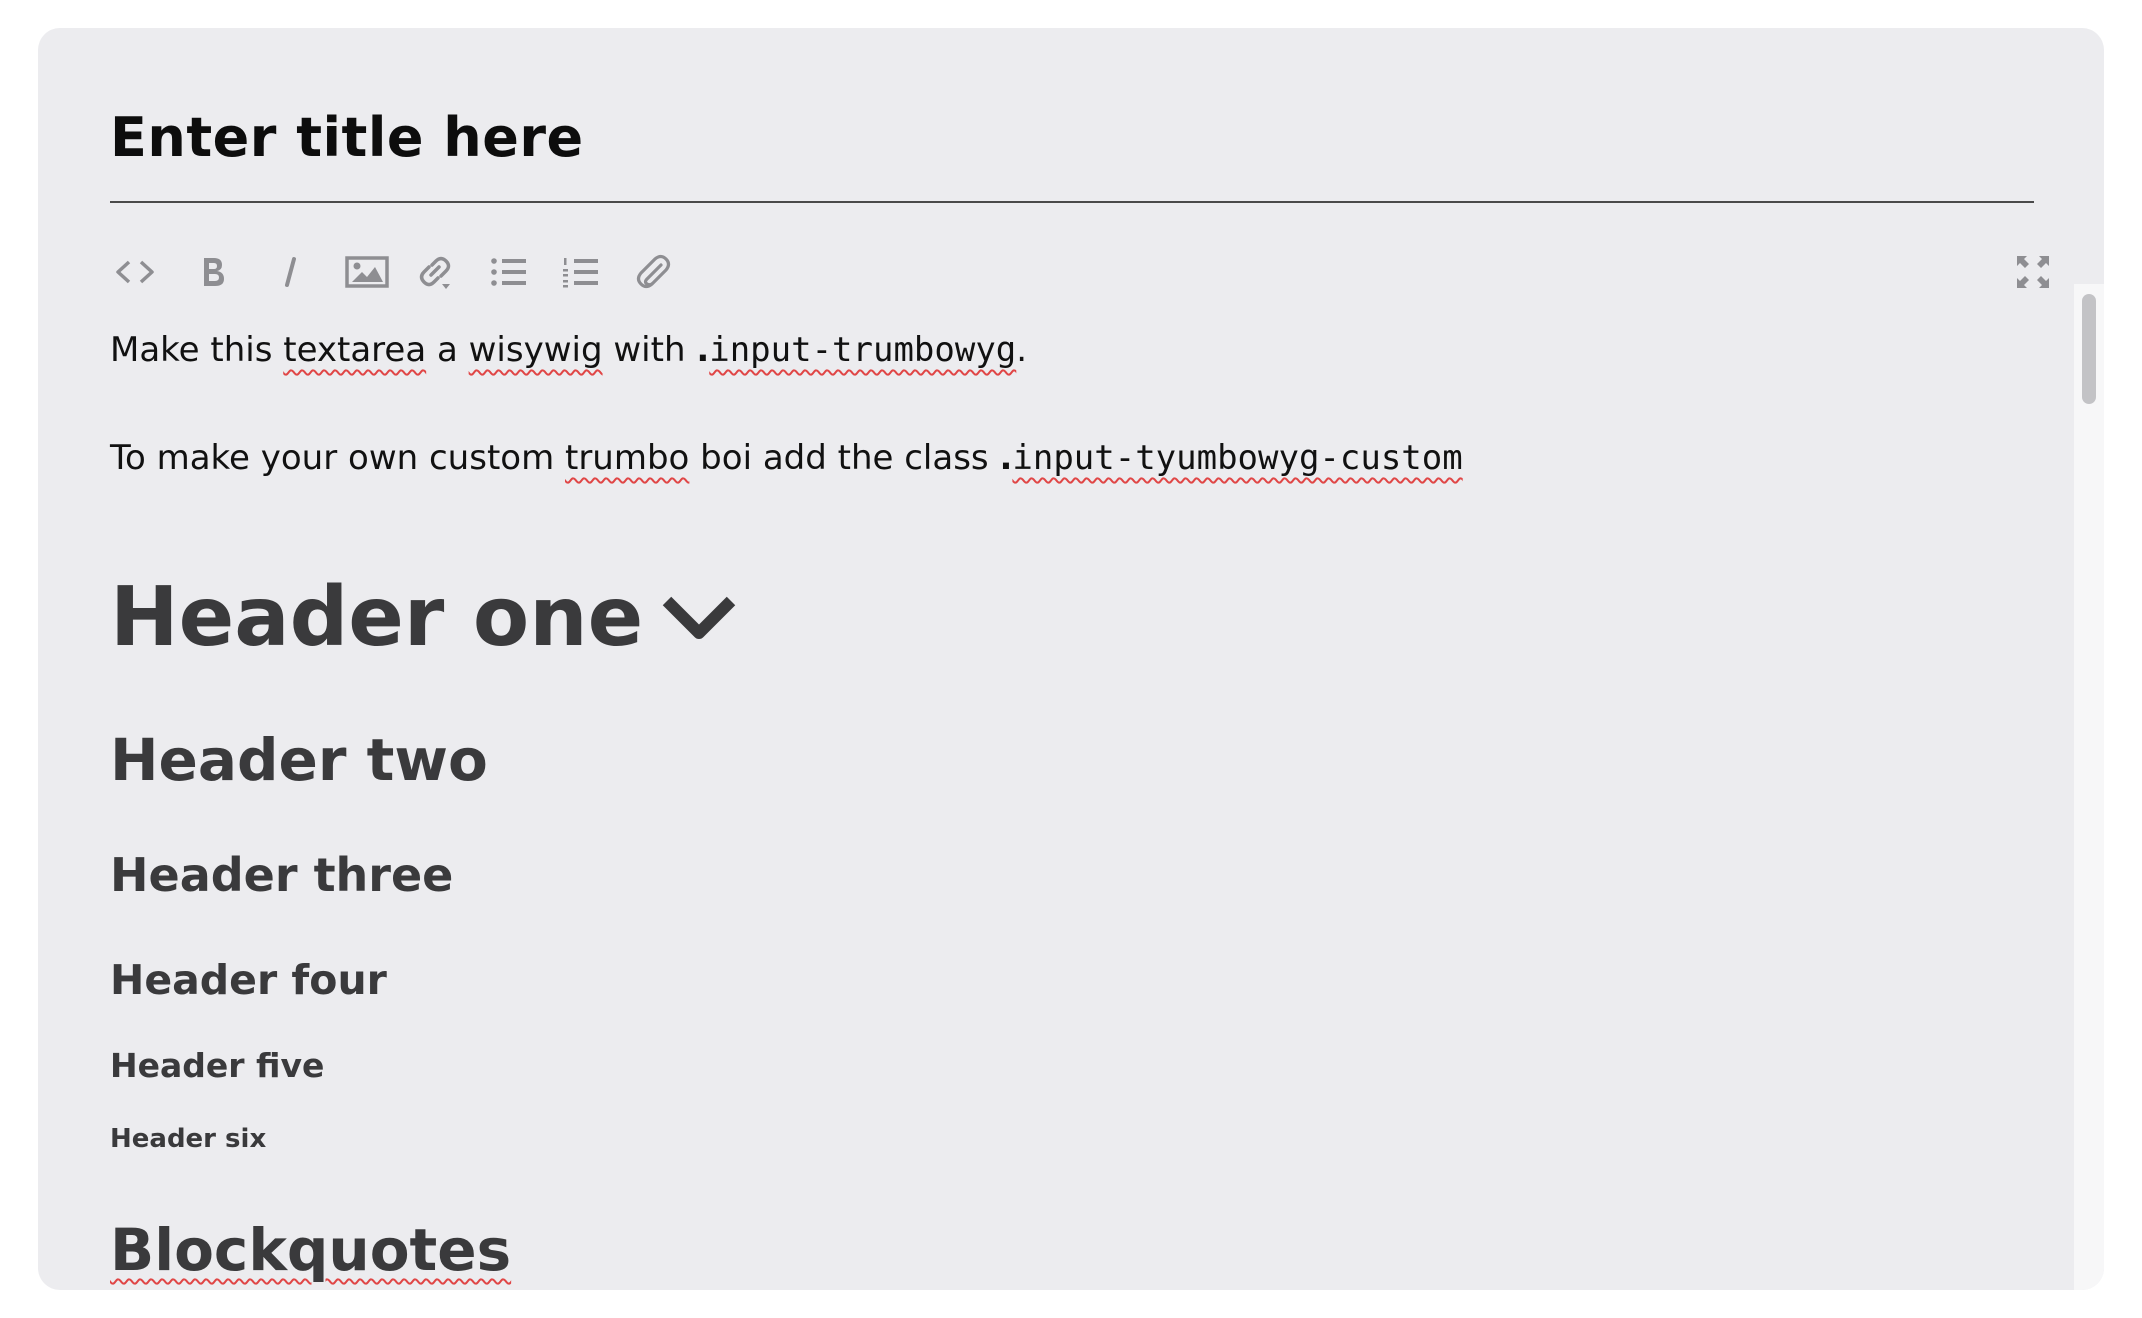 The width and height of the screenshot is (2142, 1318). What do you see at coordinates (337, 458) in the screenshot?
I see `text: To make your own custom` at bounding box center [337, 458].